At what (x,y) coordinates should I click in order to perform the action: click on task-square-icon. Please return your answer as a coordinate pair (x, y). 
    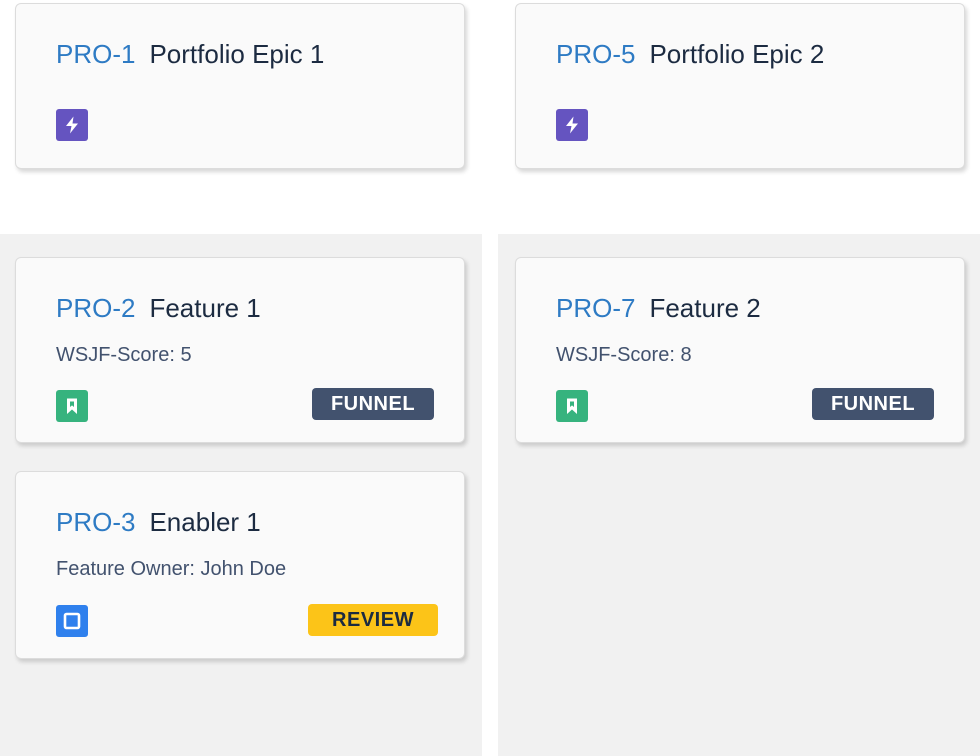
    Looking at the image, I should click on (72, 621).